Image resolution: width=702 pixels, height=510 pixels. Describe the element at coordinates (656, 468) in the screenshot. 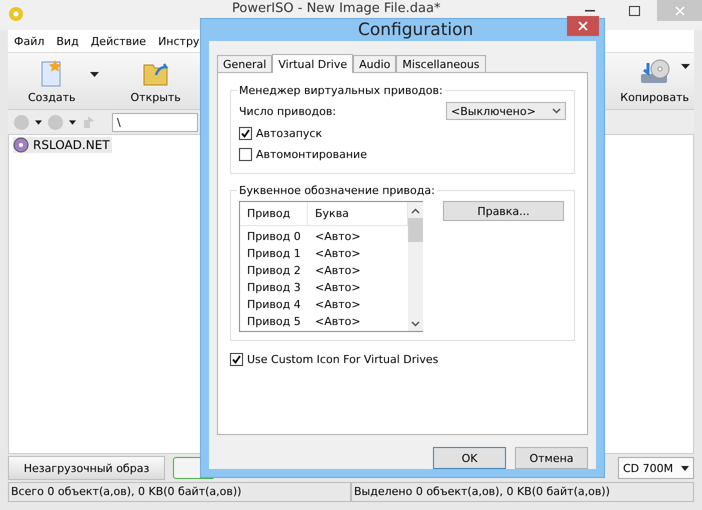

I see `capacity-dropdown: CD 700M` at that location.